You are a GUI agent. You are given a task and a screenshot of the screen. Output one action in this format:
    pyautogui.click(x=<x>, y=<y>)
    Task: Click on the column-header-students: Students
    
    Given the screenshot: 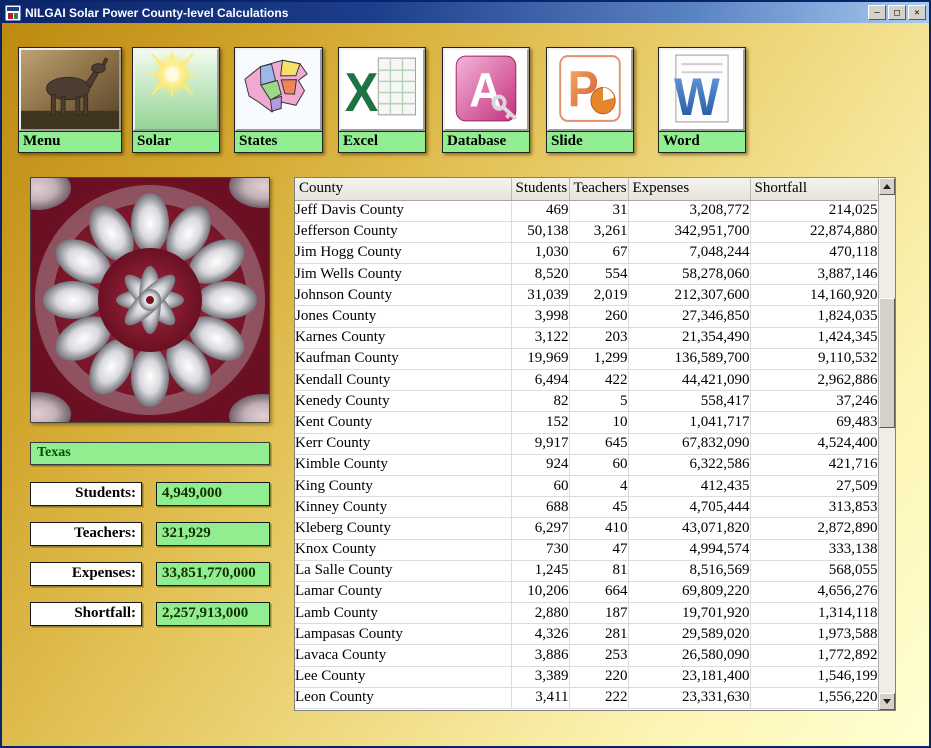 What is the action you would take?
    pyautogui.click(x=540, y=189)
    